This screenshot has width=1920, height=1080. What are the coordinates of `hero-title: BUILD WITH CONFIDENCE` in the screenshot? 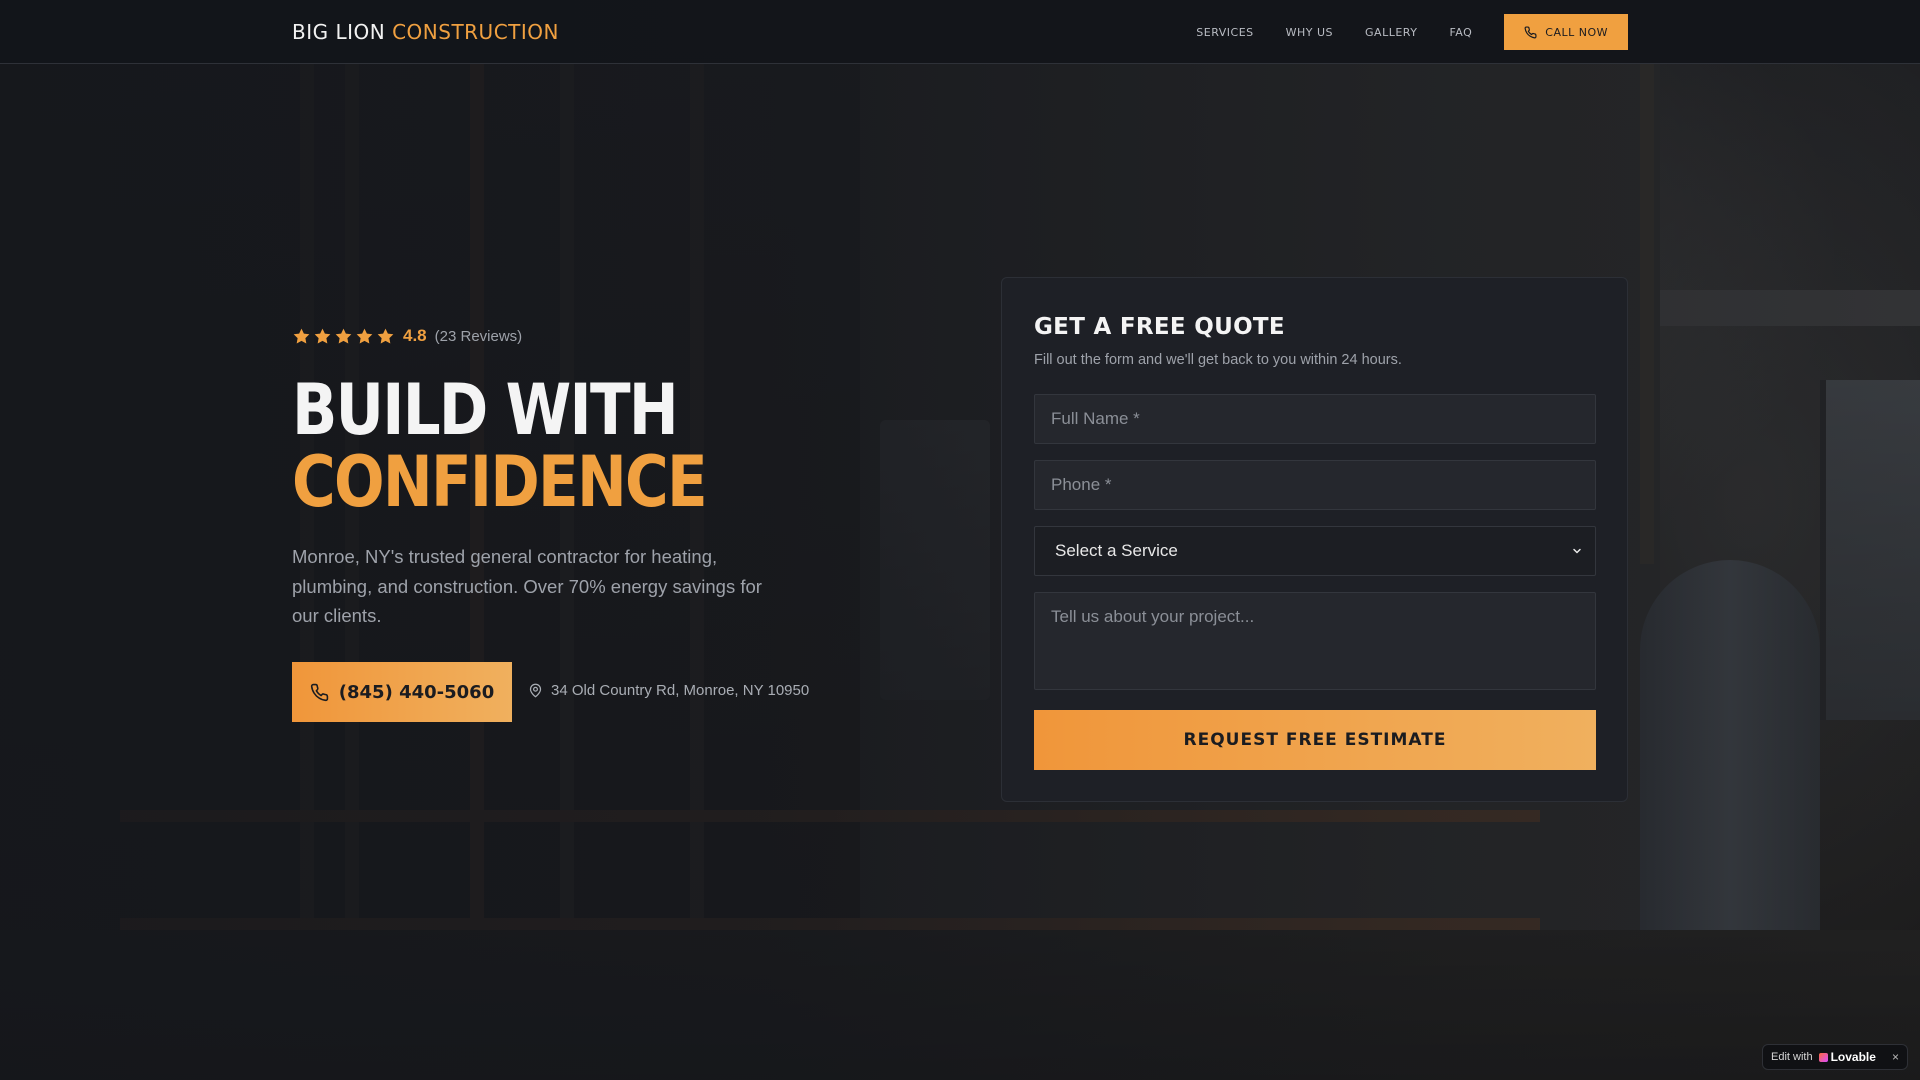 It's located at (500, 446).